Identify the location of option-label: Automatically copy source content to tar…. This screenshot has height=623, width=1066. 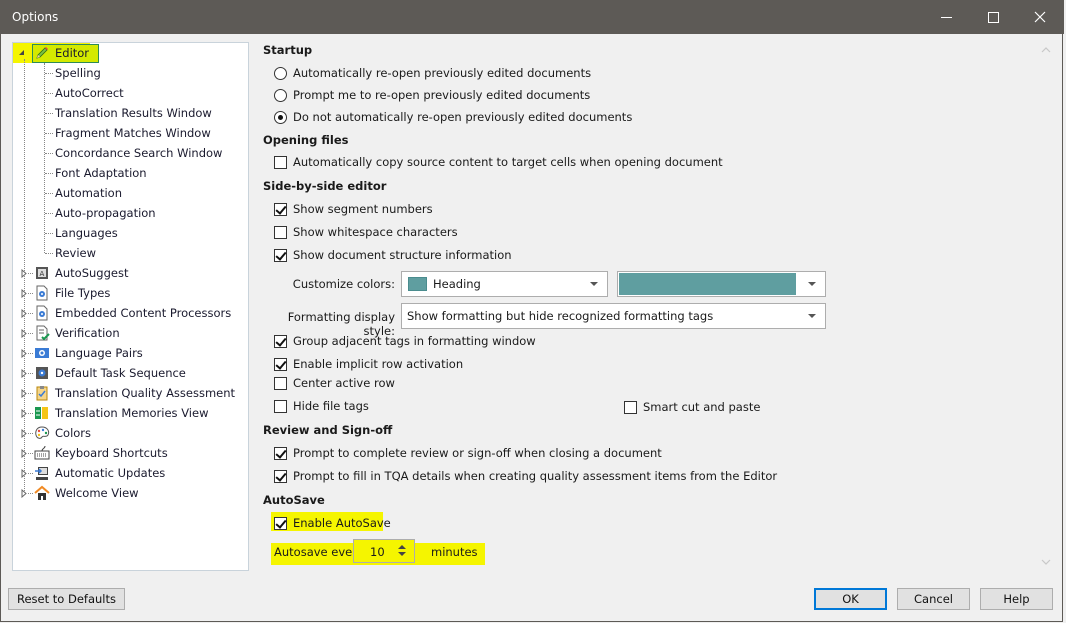
(508, 162).